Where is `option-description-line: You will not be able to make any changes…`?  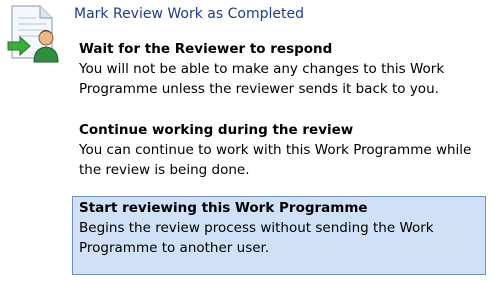 option-description-line: You will not be able to make any changes… is located at coordinates (262, 69).